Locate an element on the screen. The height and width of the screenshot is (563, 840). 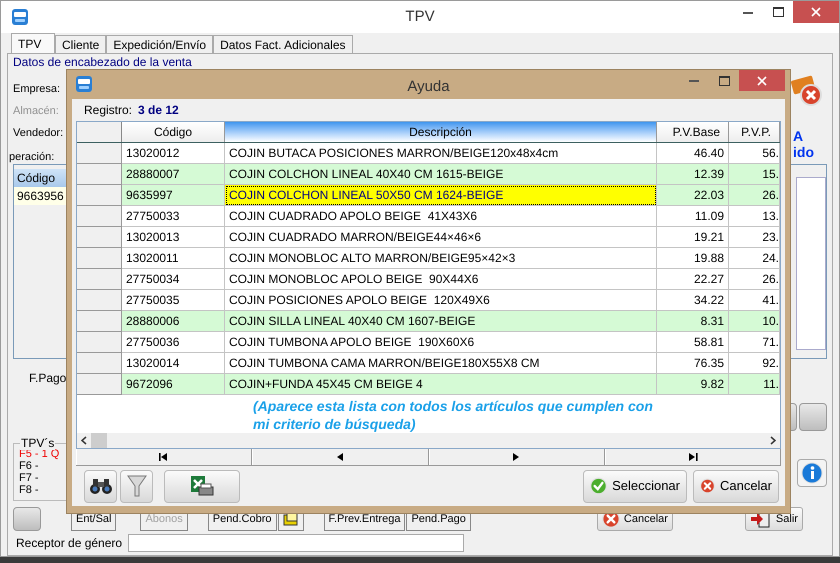
field-label: Empresa: is located at coordinates (36, 89).